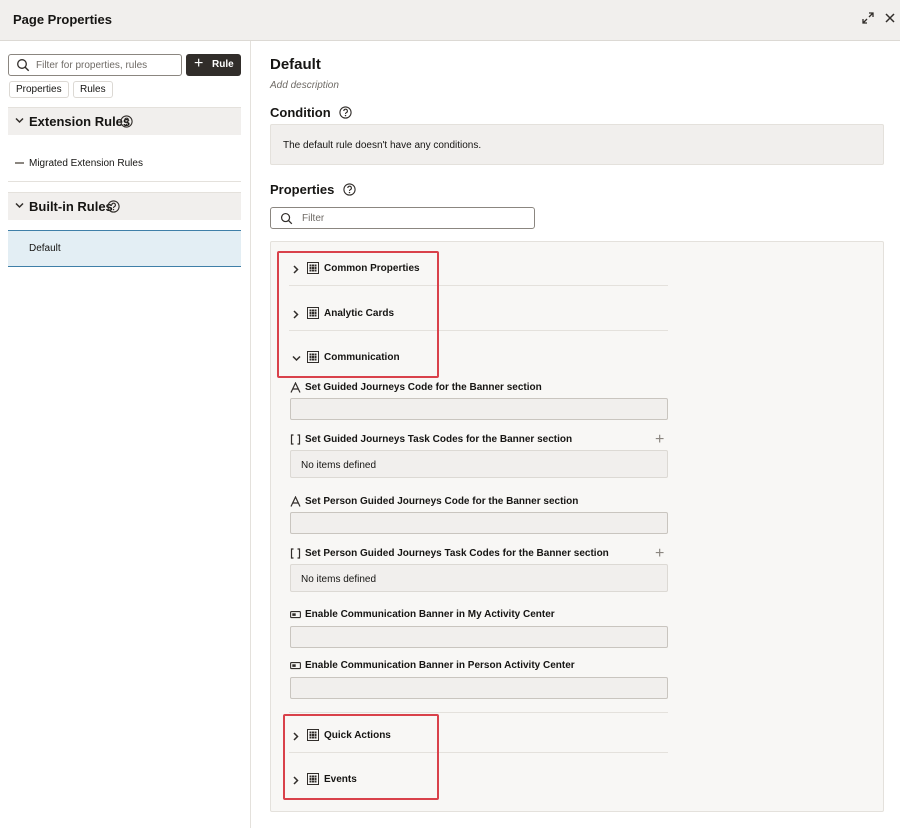  I want to click on add-rule-button: + Rule, so click(213, 65).